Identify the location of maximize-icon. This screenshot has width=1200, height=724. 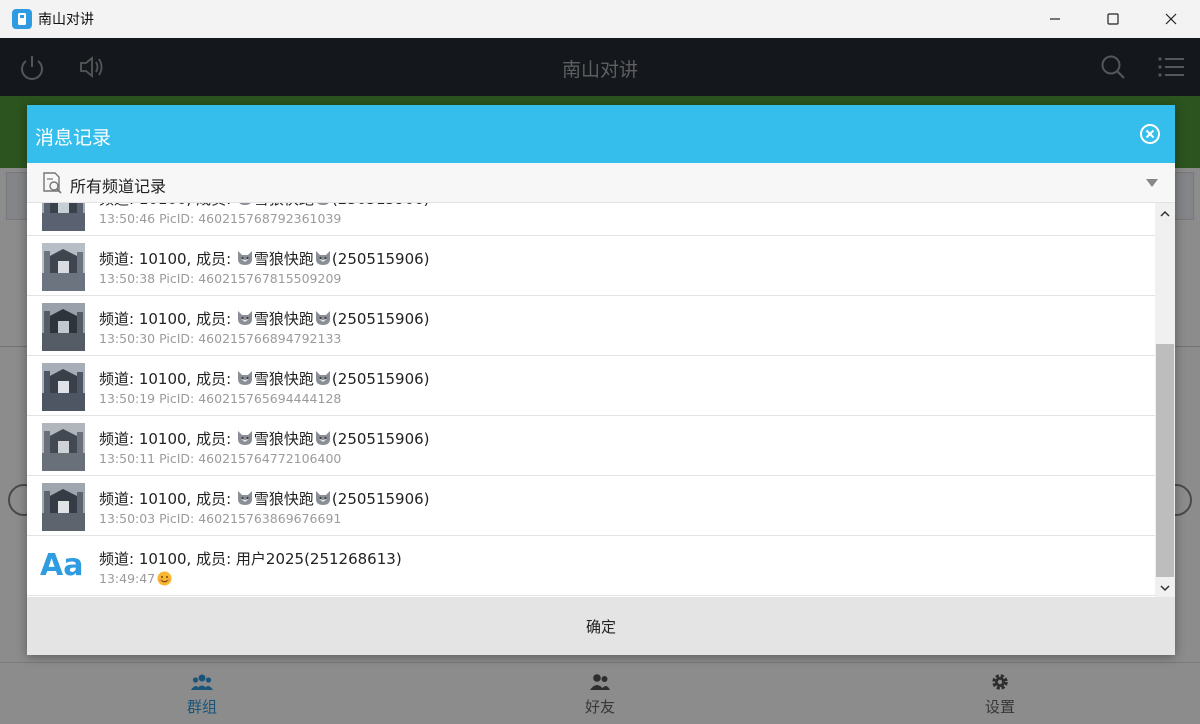
(1113, 19).